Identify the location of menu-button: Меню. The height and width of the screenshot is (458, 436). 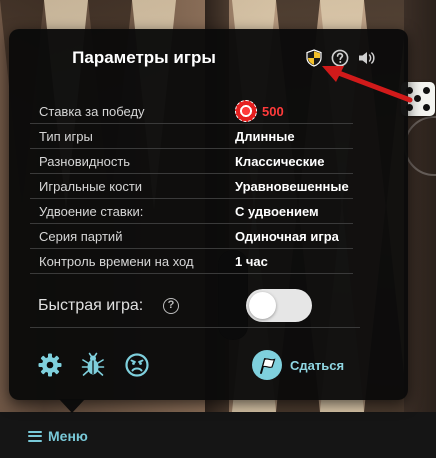
(58, 436).